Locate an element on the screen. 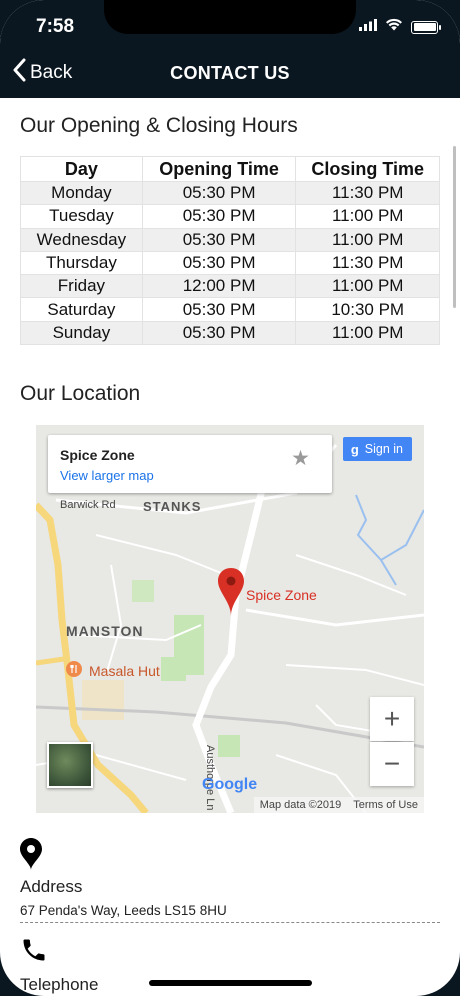 Image resolution: width=460 pixels, height=996 pixels. hours-header-row: Day Opening Time Closing Time is located at coordinates (230, 169).